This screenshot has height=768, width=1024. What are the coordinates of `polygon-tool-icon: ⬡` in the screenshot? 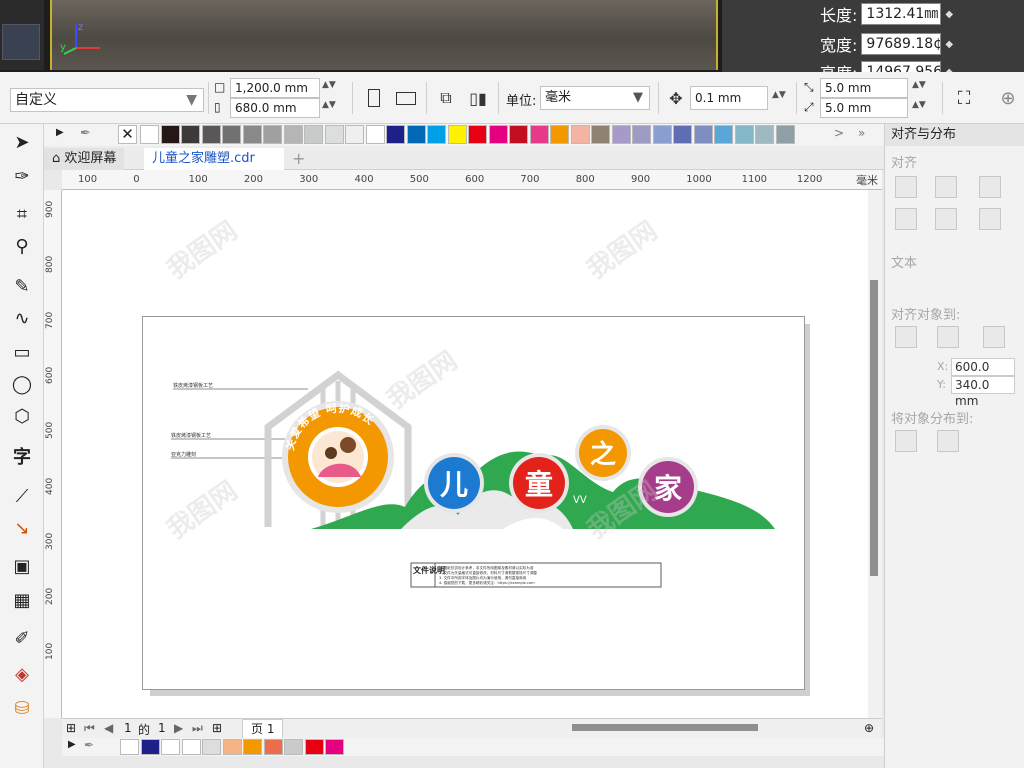 It's located at (22, 416).